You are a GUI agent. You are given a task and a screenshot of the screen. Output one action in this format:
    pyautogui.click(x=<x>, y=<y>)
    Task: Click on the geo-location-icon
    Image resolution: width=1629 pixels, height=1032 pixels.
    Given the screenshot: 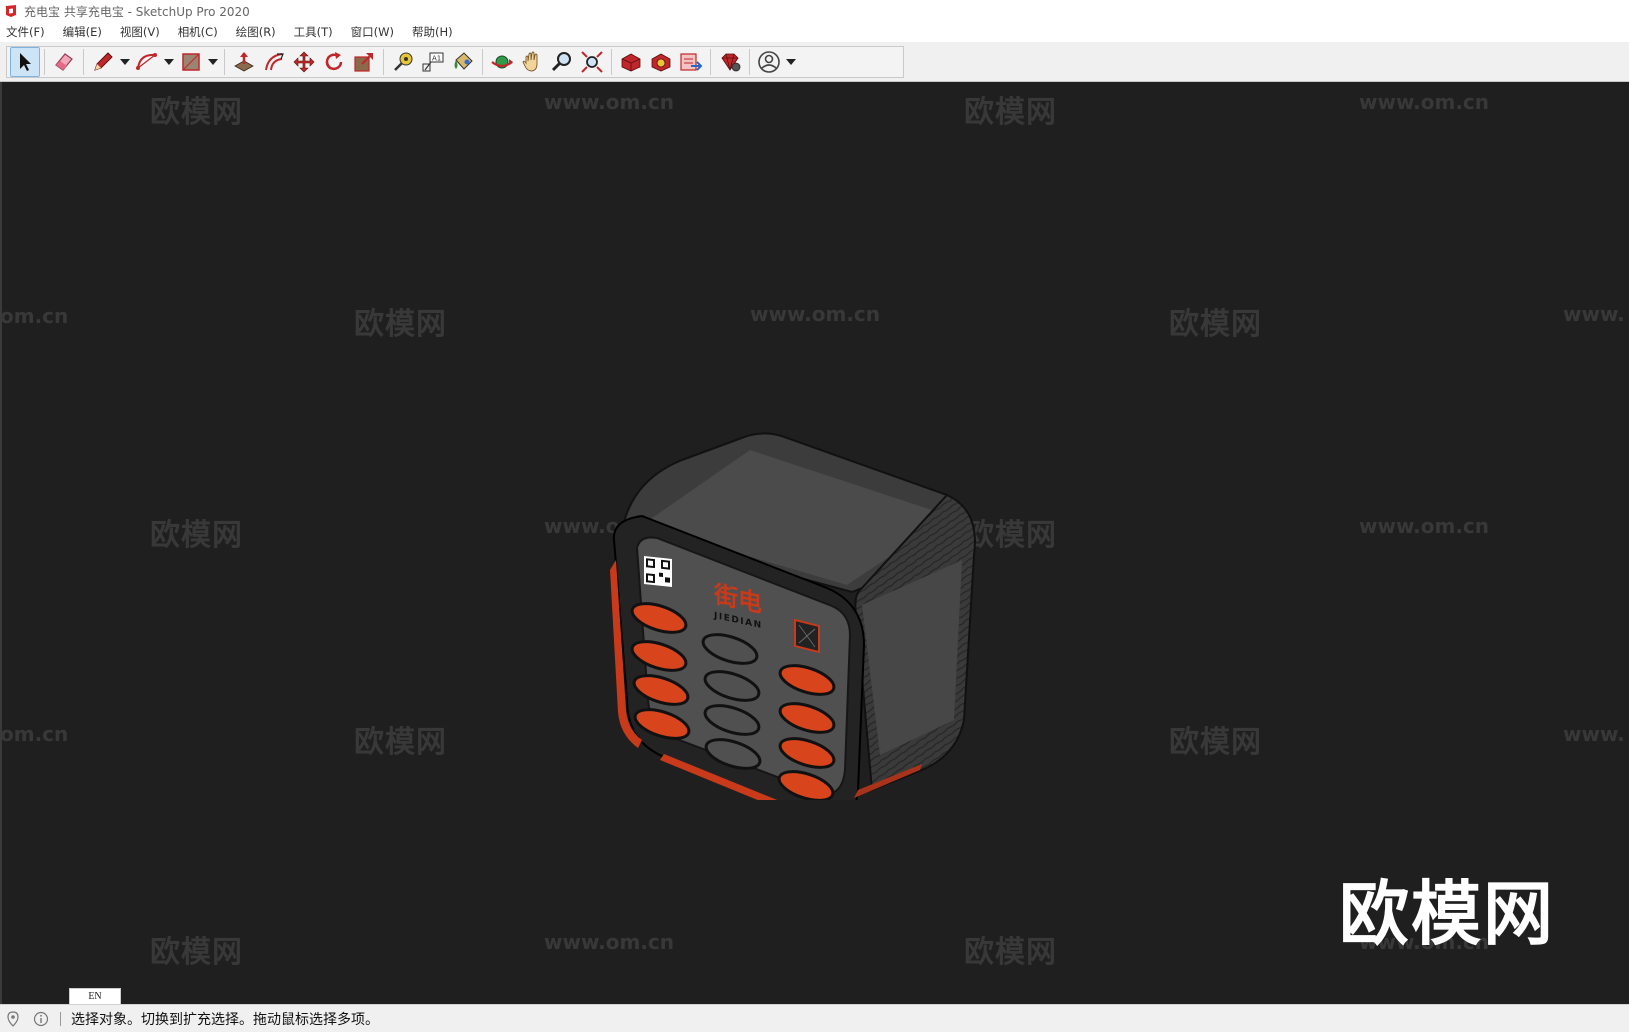 What is the action you would take?
    pyautogui.click(x=13, y=1019)
    